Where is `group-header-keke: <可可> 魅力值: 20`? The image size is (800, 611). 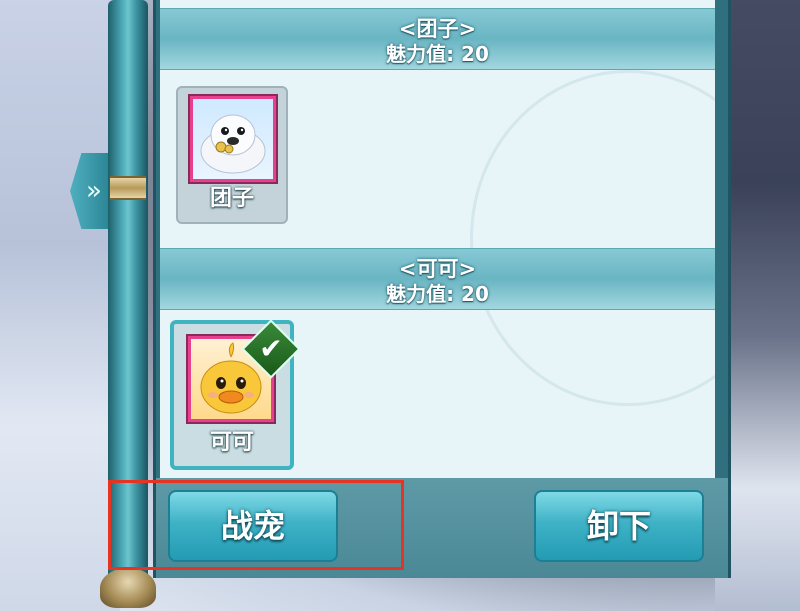
group-header-keke: <可可> 魅力值: 20 is located at coordinates (437, 279).